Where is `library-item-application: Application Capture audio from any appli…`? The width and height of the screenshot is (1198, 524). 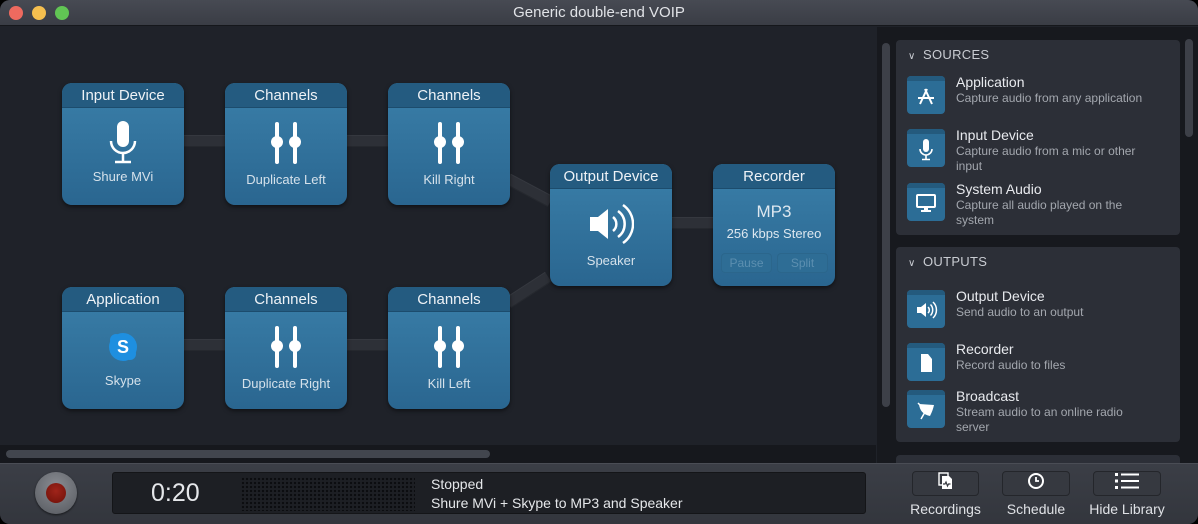
library-item-application: Application Capture audio from any appli… is located at coordinates (1037, 98).